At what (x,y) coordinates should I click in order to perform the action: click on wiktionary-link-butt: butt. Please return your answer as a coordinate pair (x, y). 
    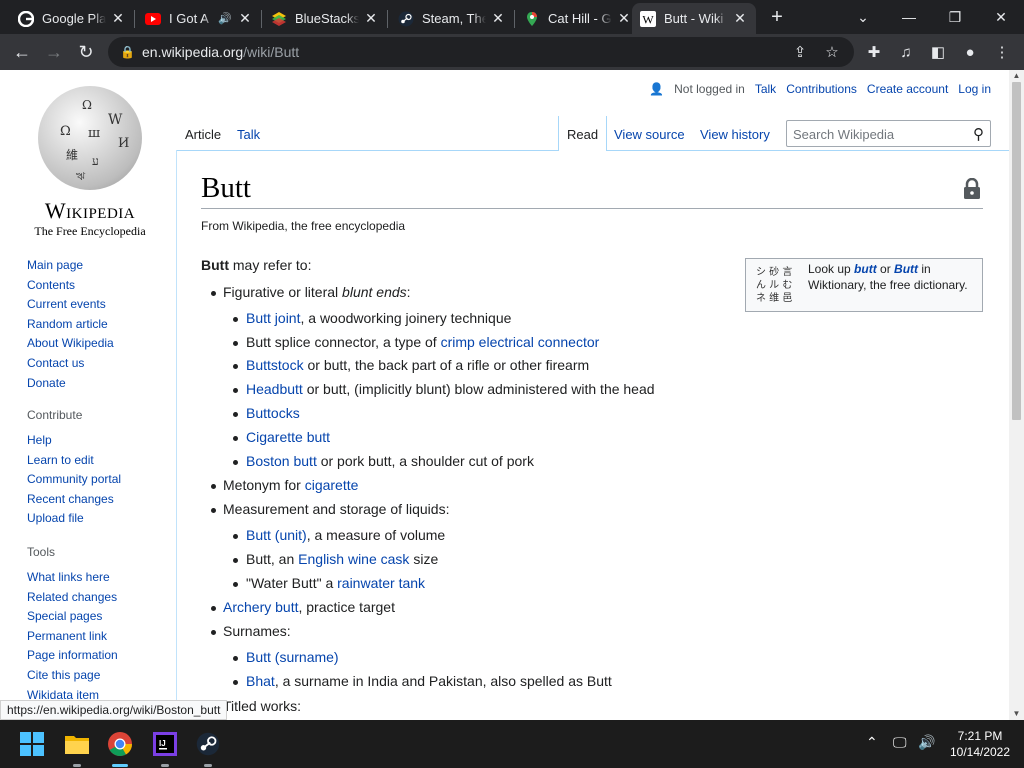
    Looking at the image, I should click on (865, 269).